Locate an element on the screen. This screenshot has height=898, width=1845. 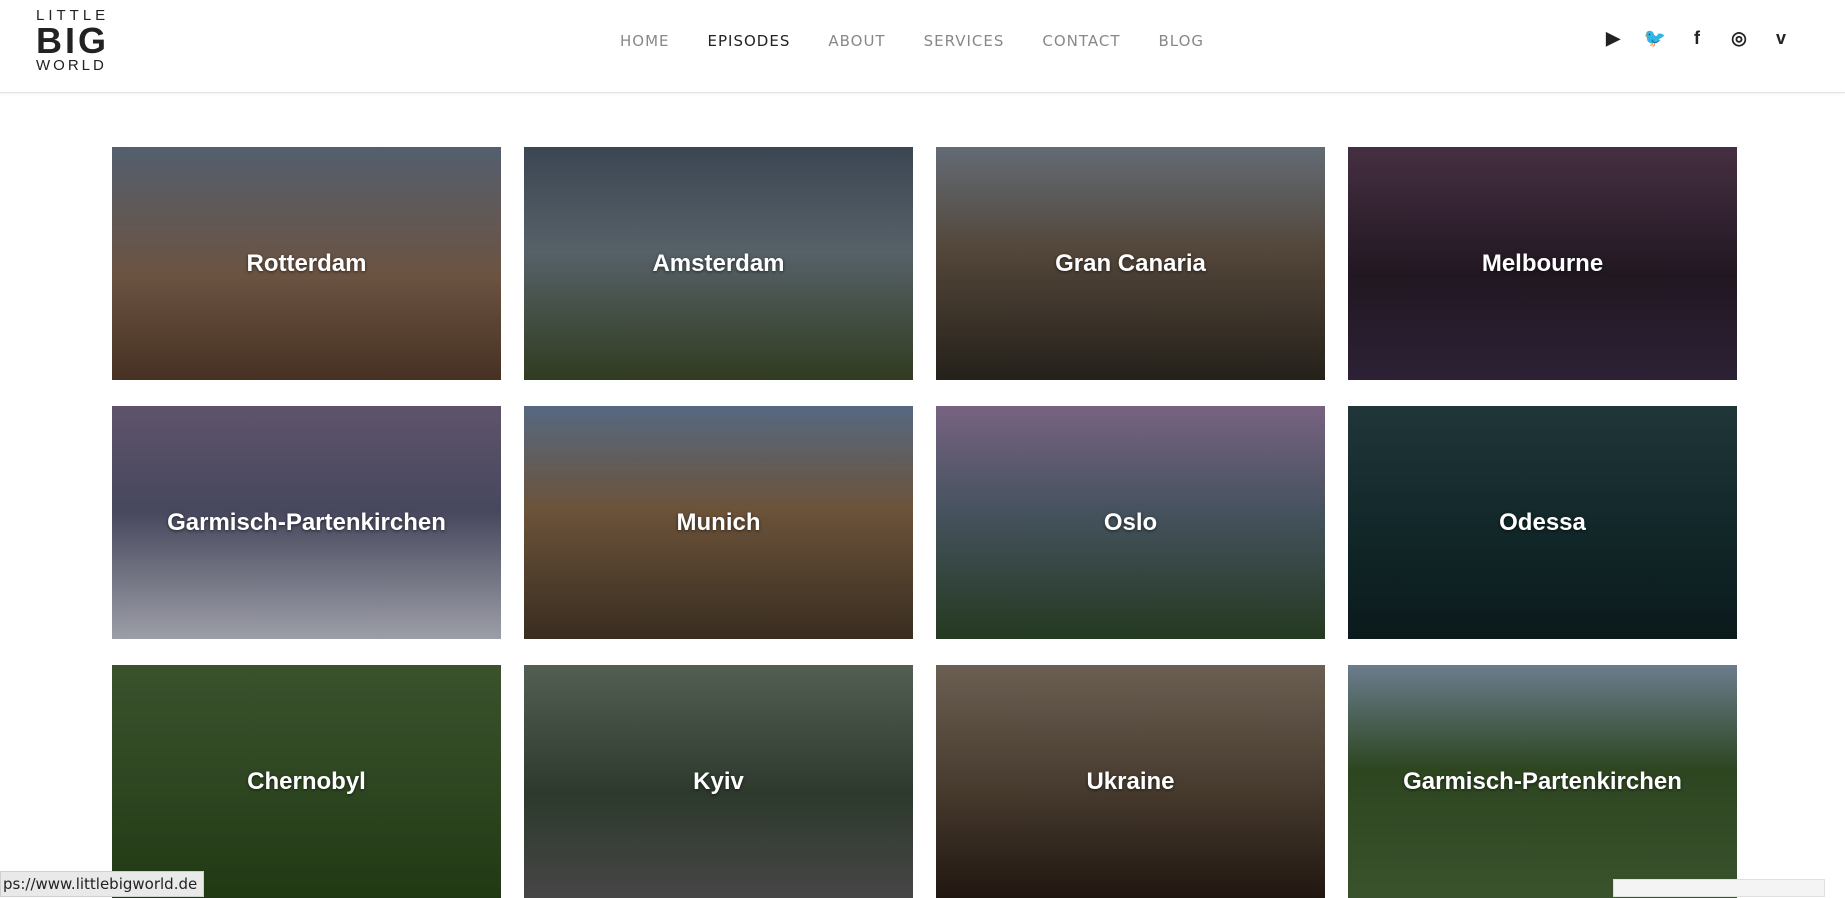
episode-tile: Odessa is located at coordinates (1542, 522).